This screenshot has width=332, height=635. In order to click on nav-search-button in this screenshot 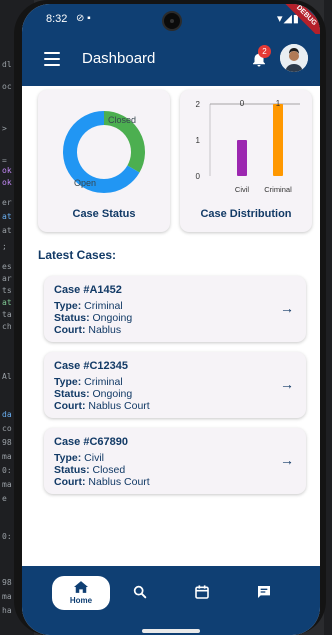, I will do `click(141, 593)`.